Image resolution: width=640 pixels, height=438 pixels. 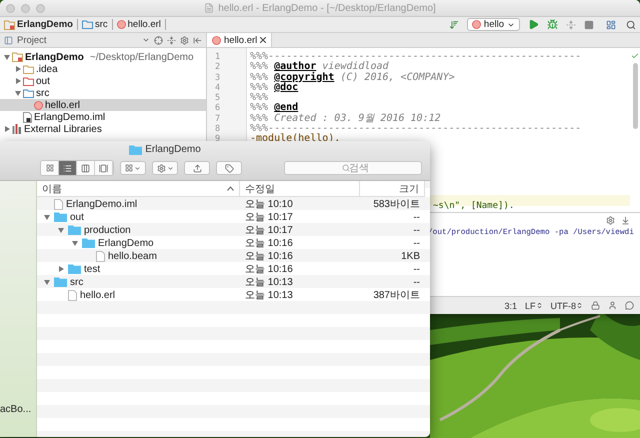 I want to click on caret-icon, so click(x=170, y=168).